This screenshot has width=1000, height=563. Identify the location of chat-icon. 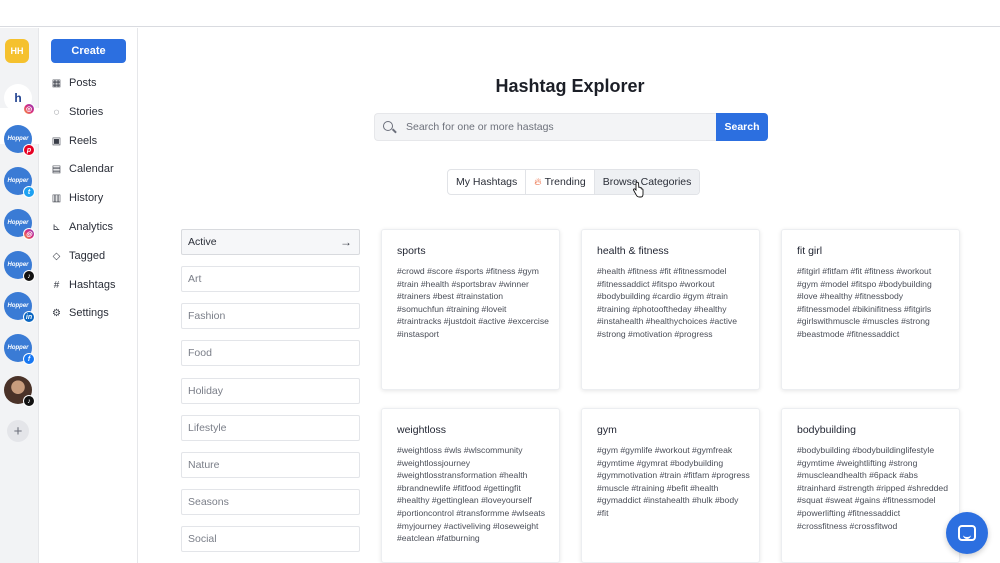
(967, 533).